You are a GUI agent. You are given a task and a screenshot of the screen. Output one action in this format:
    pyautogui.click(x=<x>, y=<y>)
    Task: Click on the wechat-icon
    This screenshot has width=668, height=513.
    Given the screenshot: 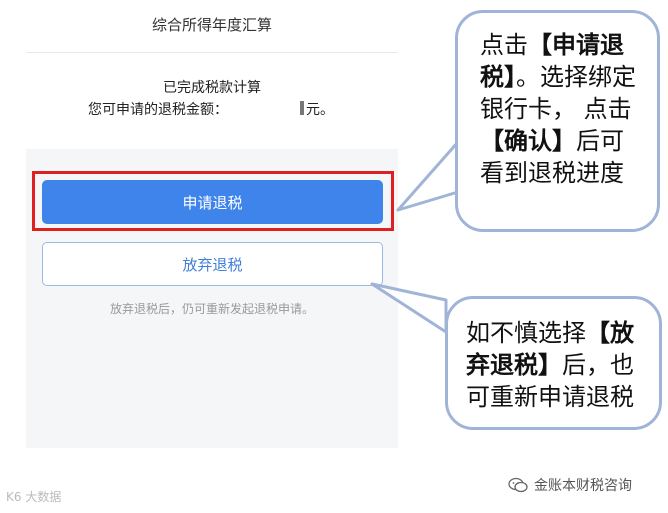 What is the action you would take?
    pyautogui.click(x=518, y=485)
    